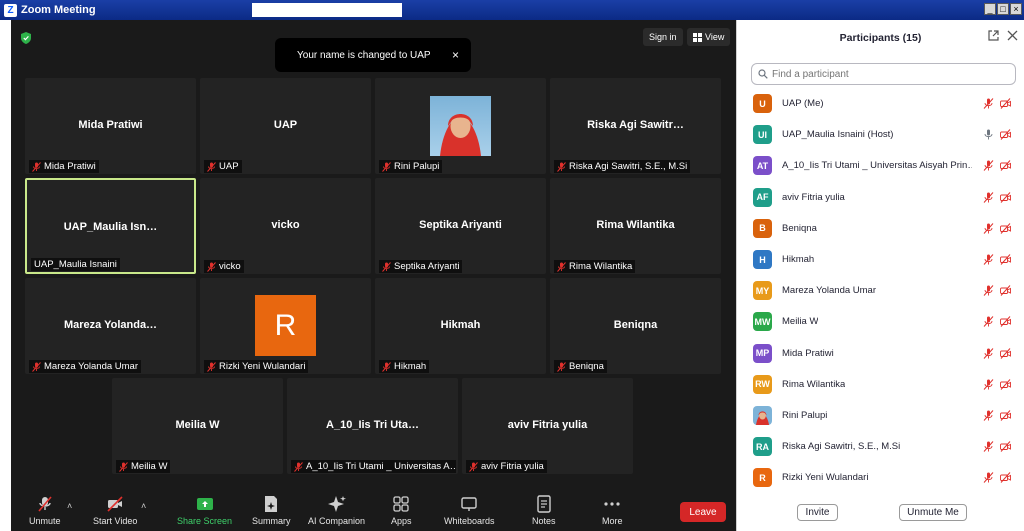 Image resolution: width=1024 pixels, height=531 pixels. What do you see at coordinates (285, 326) in the screenshot?
I see `video-tile: R Rizki Yeni Wulandari` at bounding box center [285, 326].